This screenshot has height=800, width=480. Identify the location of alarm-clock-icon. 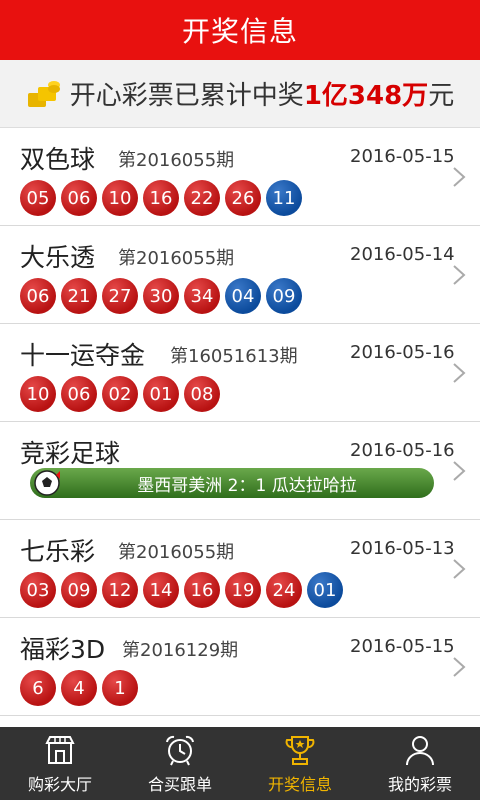
(180, 750).